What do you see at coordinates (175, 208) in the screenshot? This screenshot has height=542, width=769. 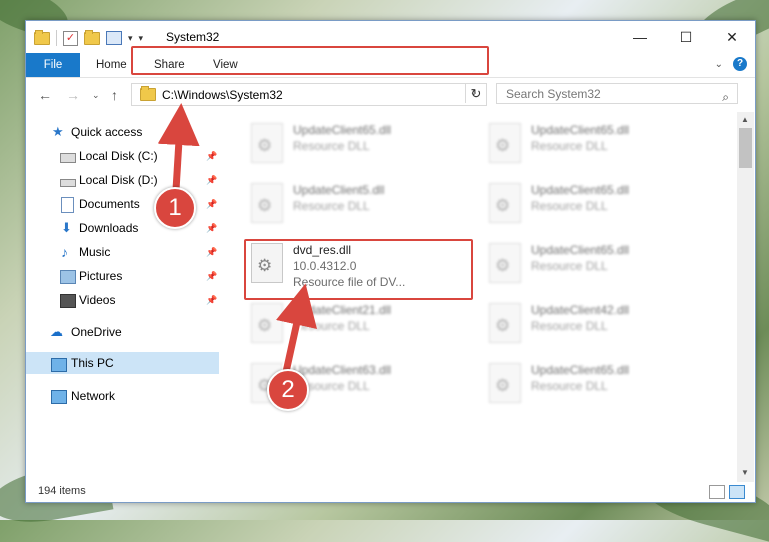 I see `callout-step-1: 1` at bounding box center [175, 208].